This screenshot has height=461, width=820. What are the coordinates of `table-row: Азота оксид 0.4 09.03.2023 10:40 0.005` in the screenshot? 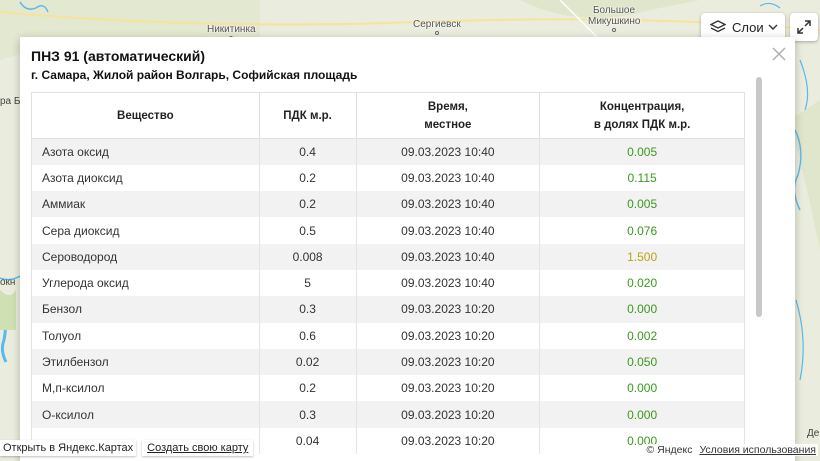 It's located at (388, 151).